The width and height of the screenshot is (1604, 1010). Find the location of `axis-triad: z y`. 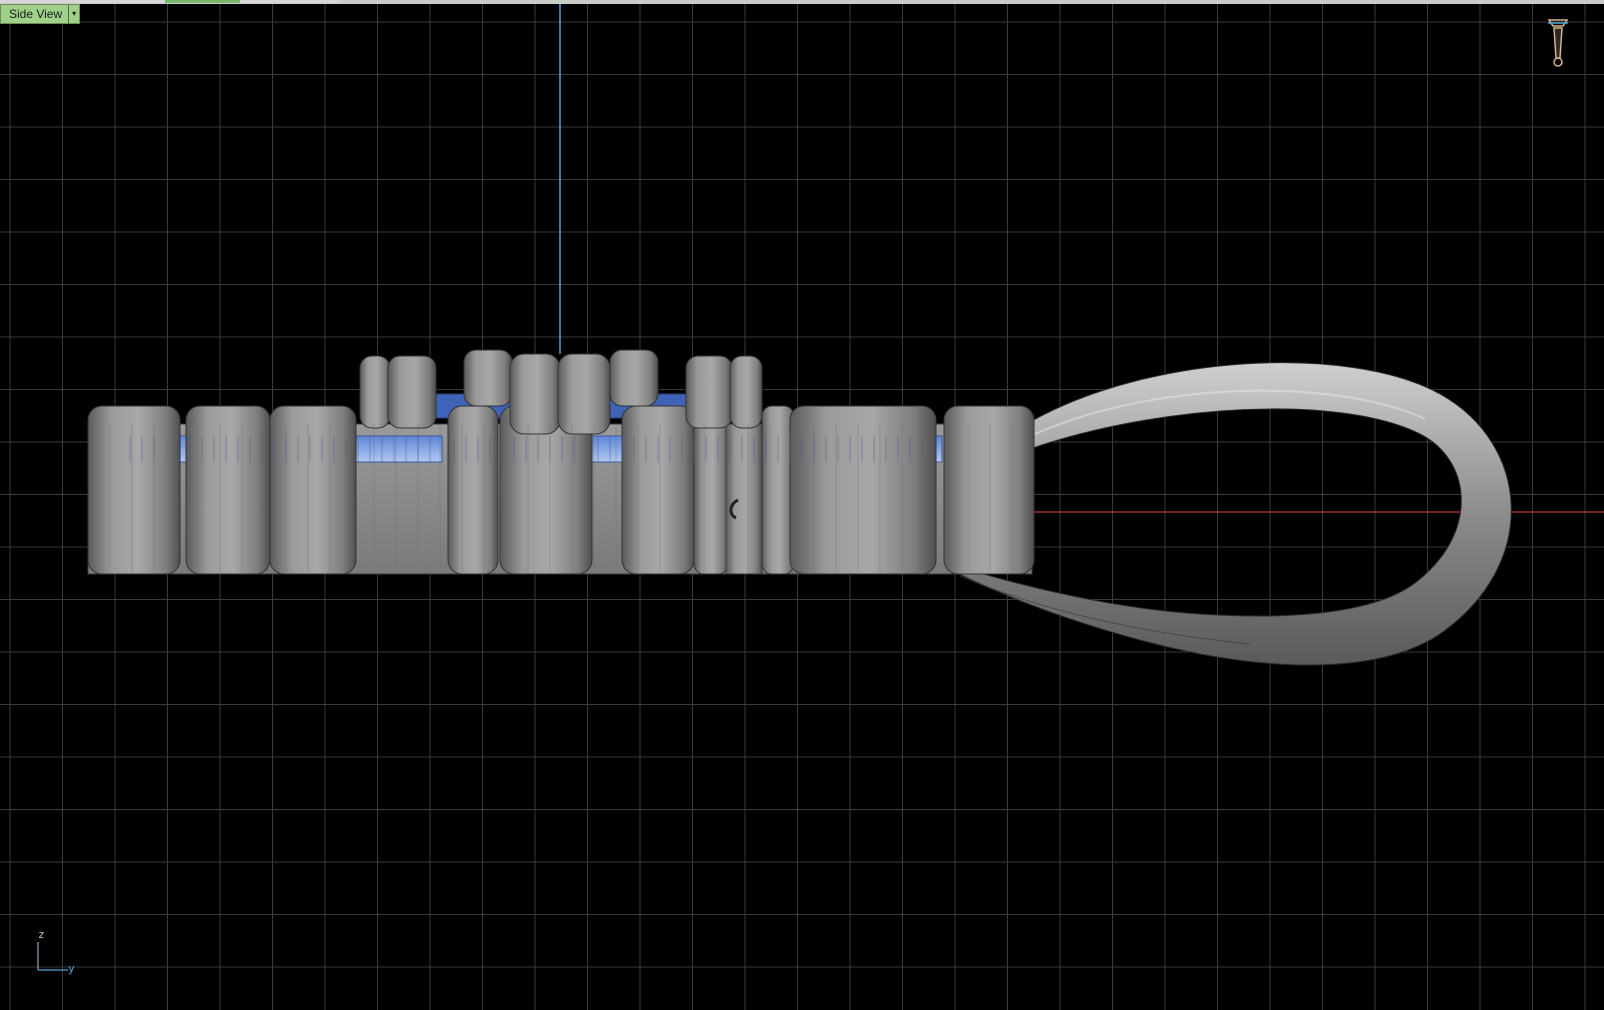

axis-triad: z y is located at coordinates (58, 952).